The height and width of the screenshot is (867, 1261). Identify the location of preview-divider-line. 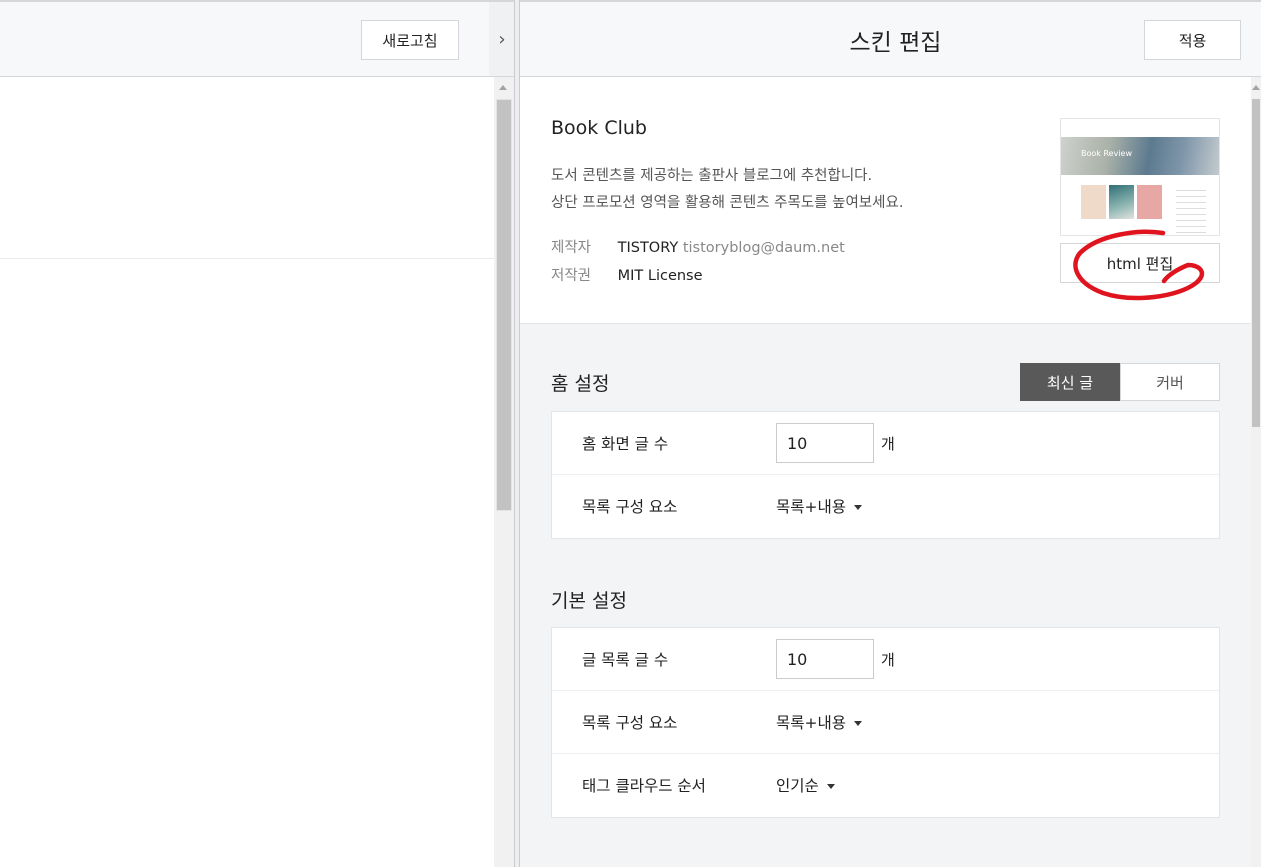
(247, 258).